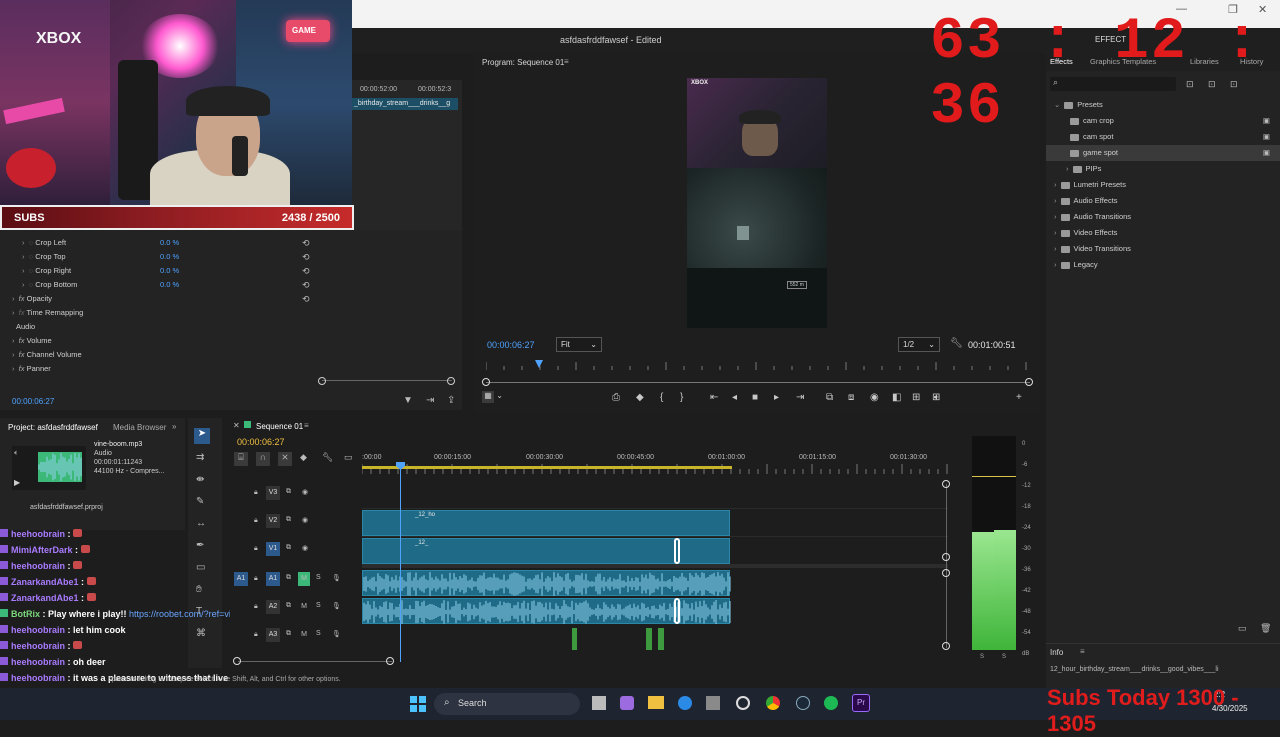 The width and height of the screenshot is (1280, 737). Describe the element at coordinates (1163, 249) in the screenshot. I see `effects-tree-item: › Video Transitions` at that location.